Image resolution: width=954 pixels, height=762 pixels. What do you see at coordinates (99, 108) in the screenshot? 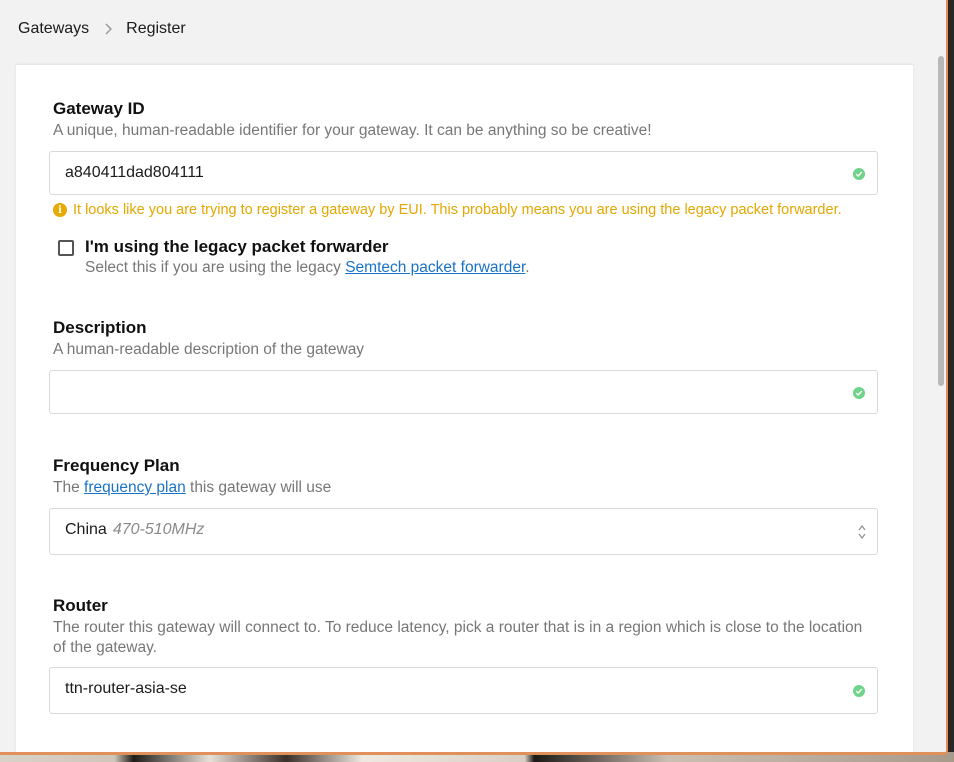
I see `gateway-id-title: Gateway ID` at bounding box center [99, 108].